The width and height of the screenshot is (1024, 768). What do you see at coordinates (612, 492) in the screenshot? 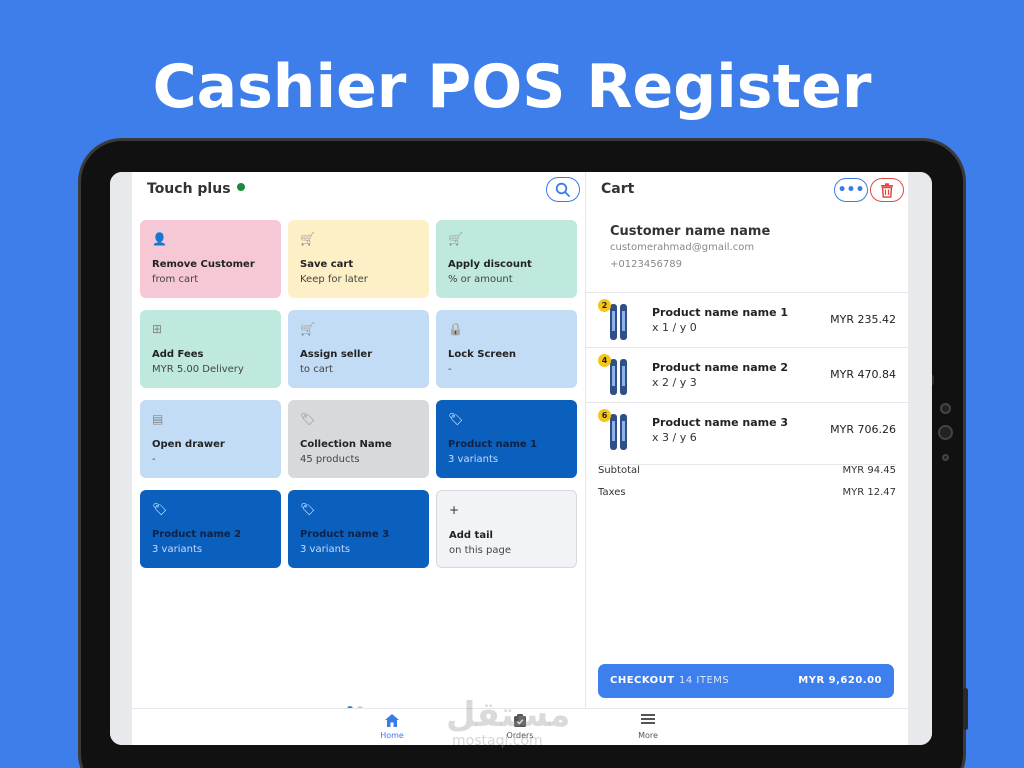
I see `taxes-label: Taxes` at bounding box center [612, 492].